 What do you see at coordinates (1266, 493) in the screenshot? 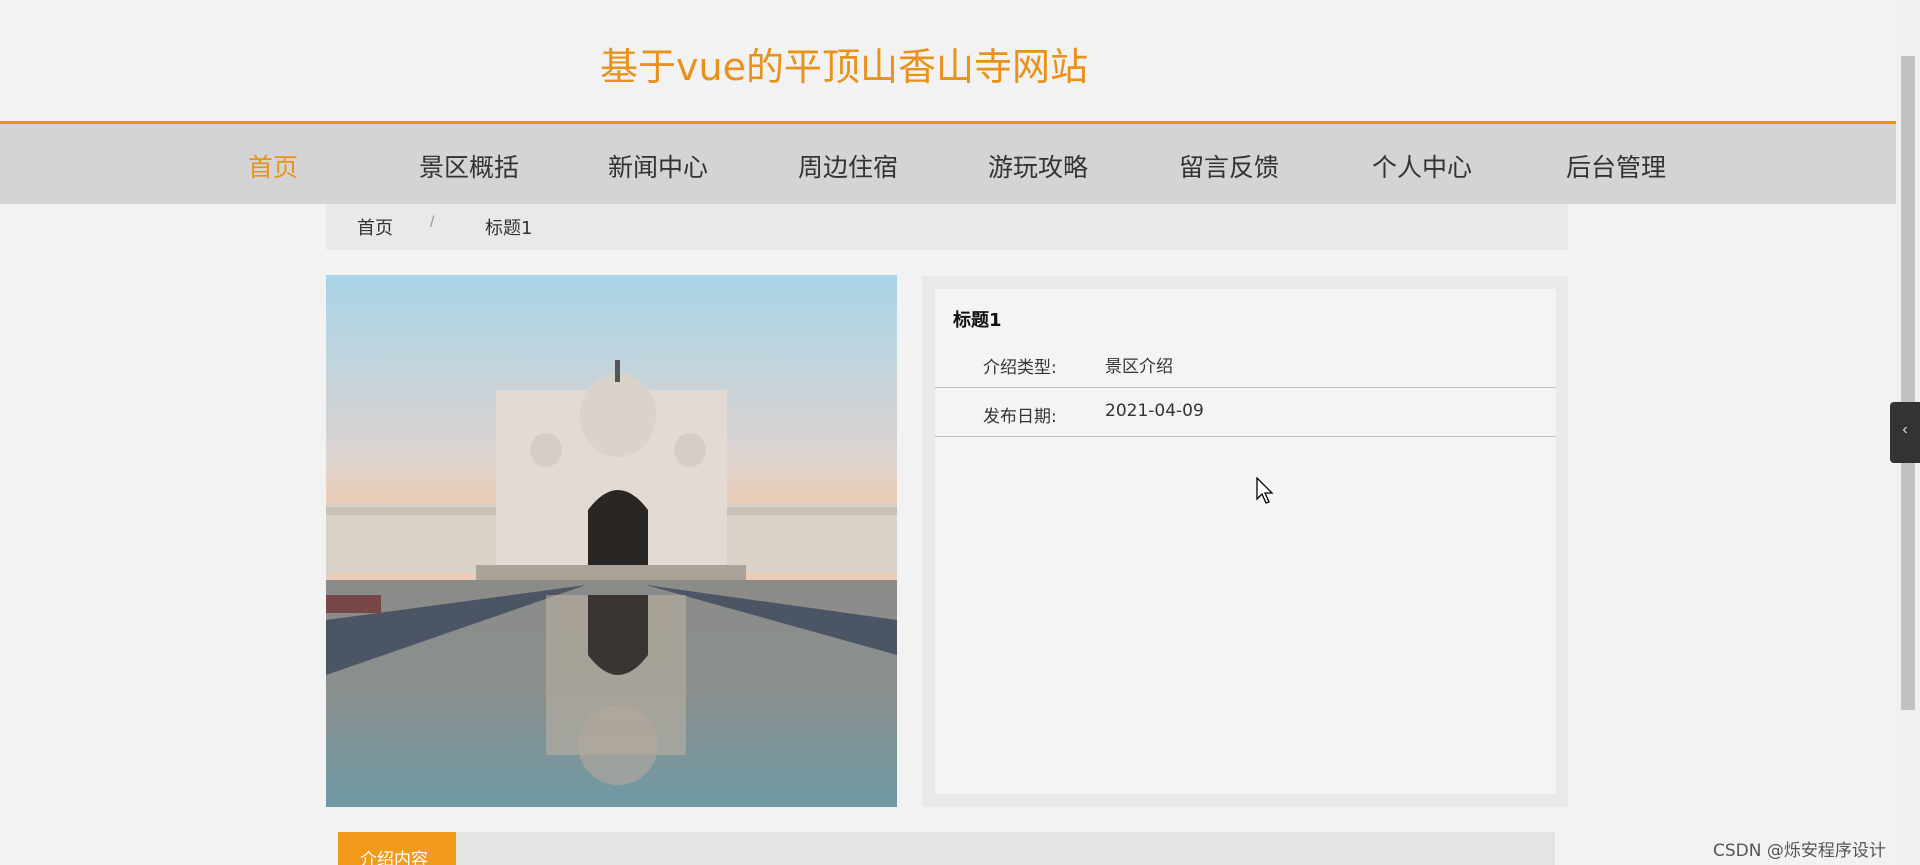
I see `mouse-cursor-icon` at bounding box center [1266, 493].